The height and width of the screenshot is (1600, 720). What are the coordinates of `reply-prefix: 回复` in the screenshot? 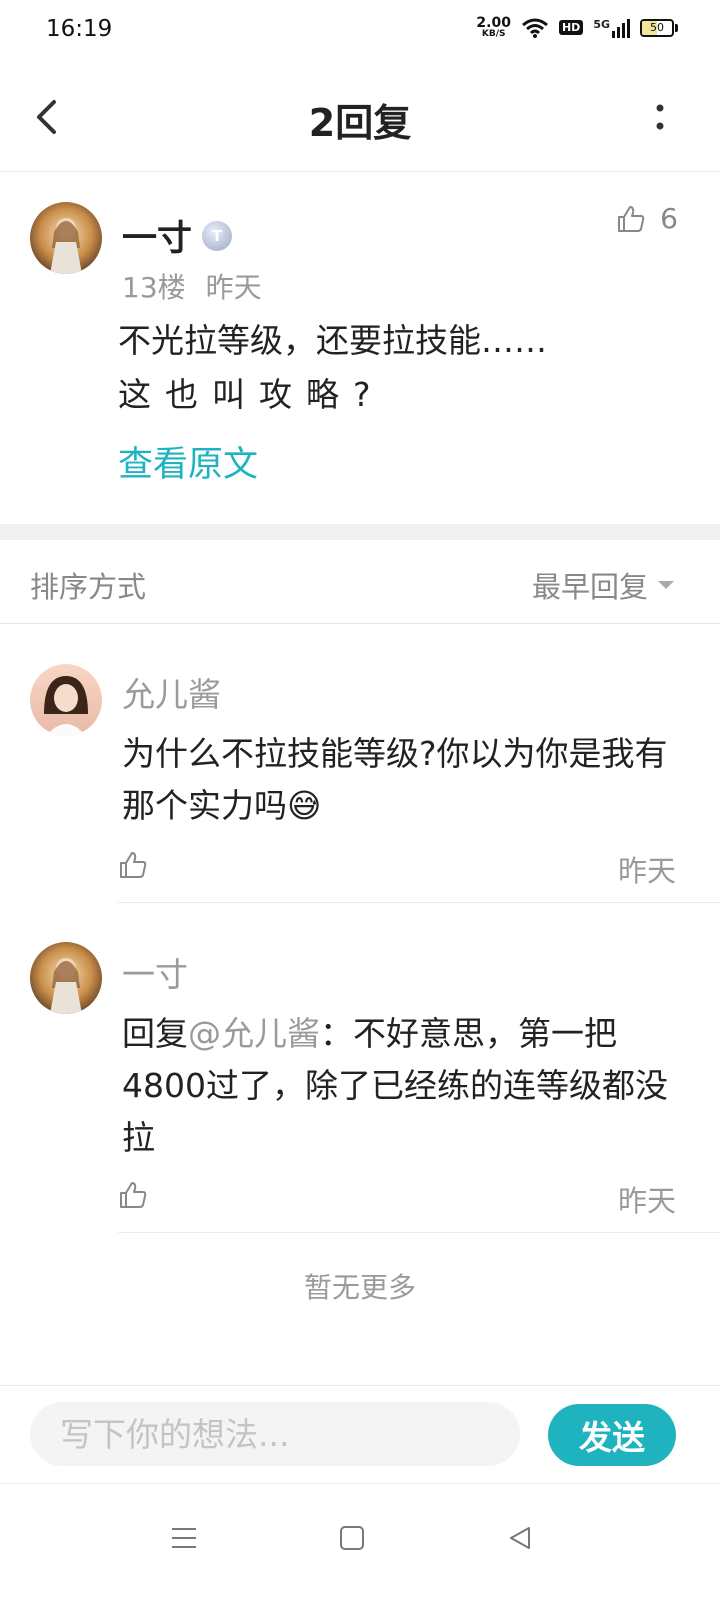 It's located at (155, 1033).